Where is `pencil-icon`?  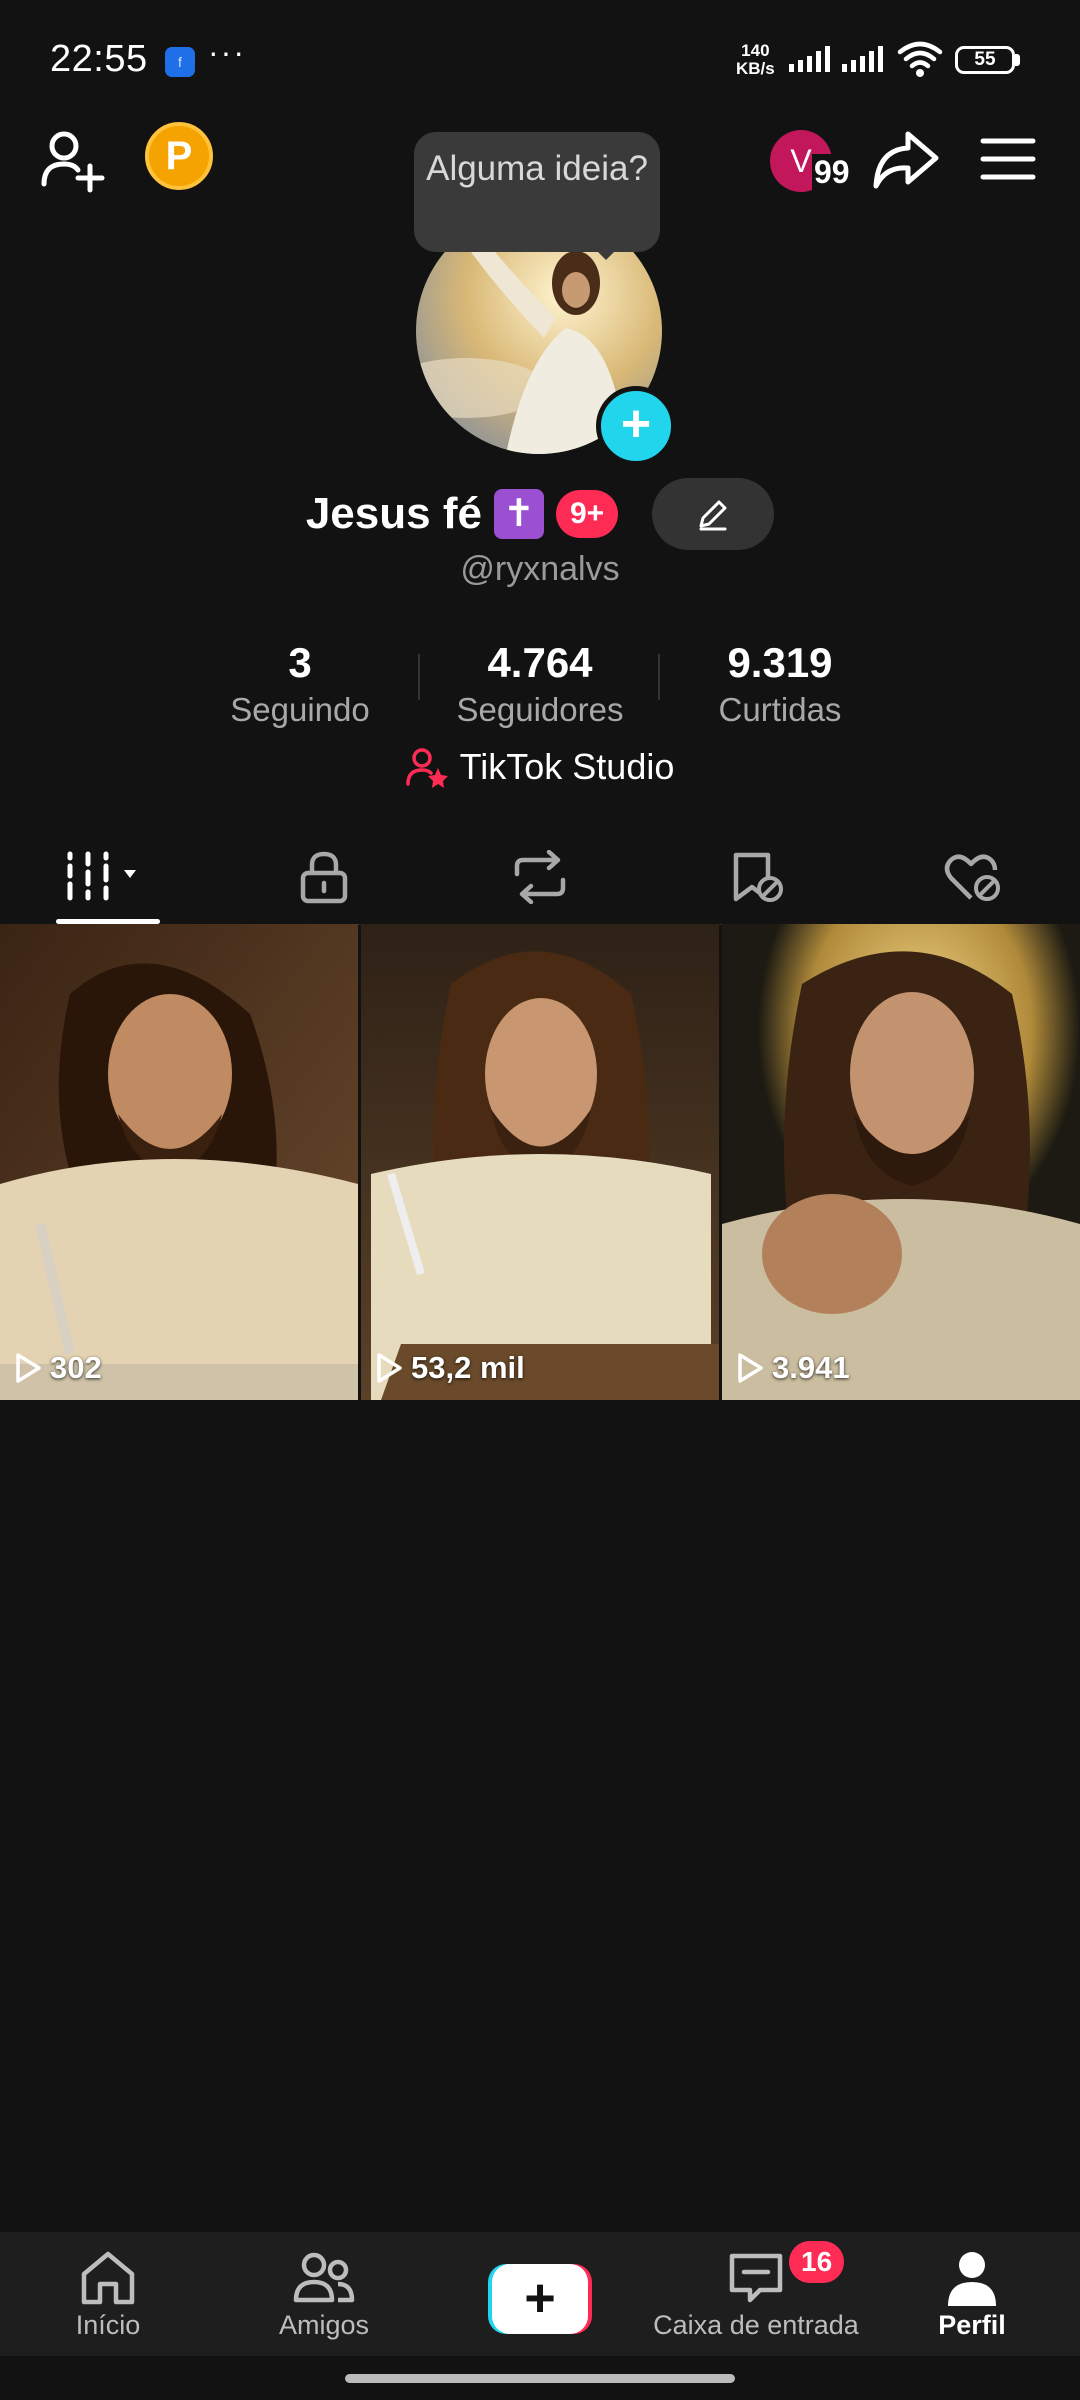
pencil-icon is located at coordinates (713, 515).